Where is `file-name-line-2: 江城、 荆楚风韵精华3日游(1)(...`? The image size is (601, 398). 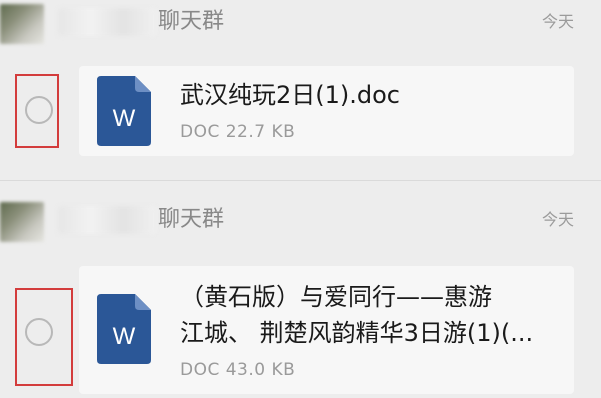 file-name-line-2: 江城、 荆楚风韵精华3日游(1)(... is located at coordinates (357, 333).